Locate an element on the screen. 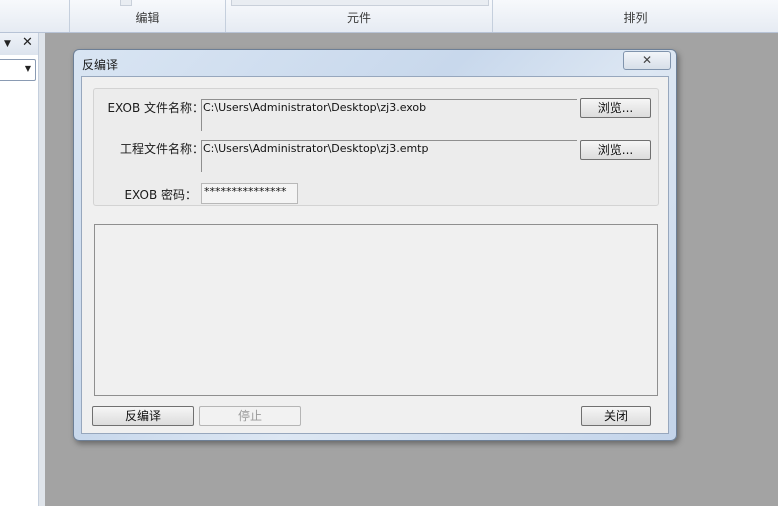 The width and height of the screenshot is (778, 506). ribbon-group-component: 元件 is located at coordinates (359, 16).